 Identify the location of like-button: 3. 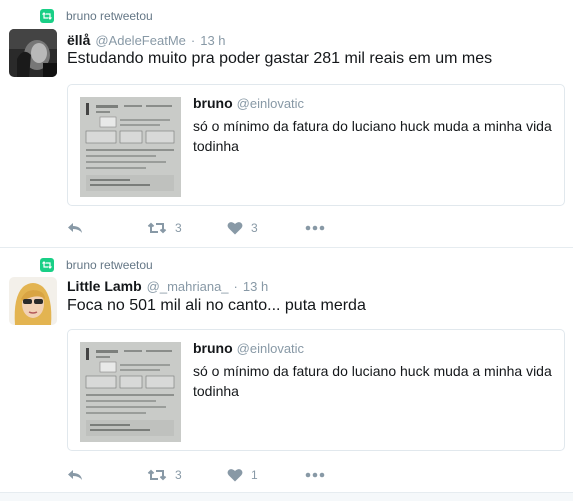
(266, 228).